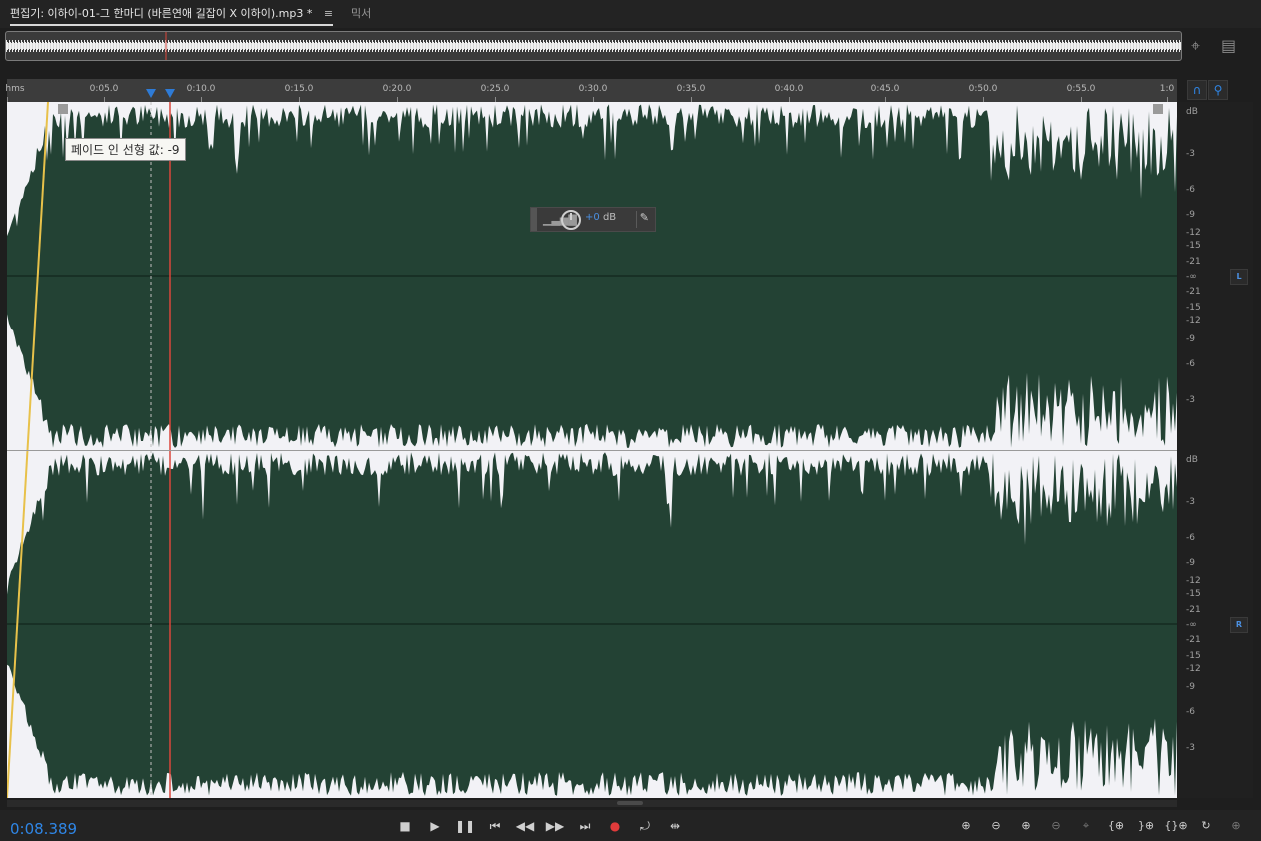 The image size is (1261, 841). I want to click on ruler-label: 0:05.0, so click(104, 89).